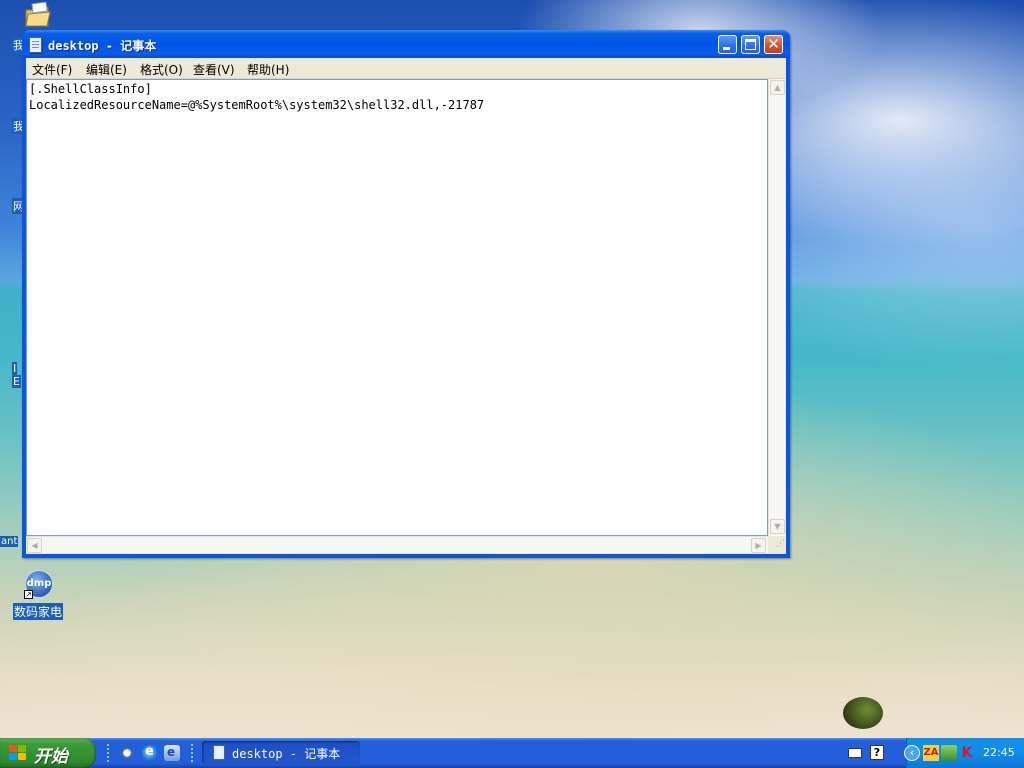 Image resolution: width=1024 pixels, height=768 pixels. What do you see at coordinates (777, 87) in the screenshot?
I see `scroll-up-arrow-icon: ▲` at bounding box center [777, 87].